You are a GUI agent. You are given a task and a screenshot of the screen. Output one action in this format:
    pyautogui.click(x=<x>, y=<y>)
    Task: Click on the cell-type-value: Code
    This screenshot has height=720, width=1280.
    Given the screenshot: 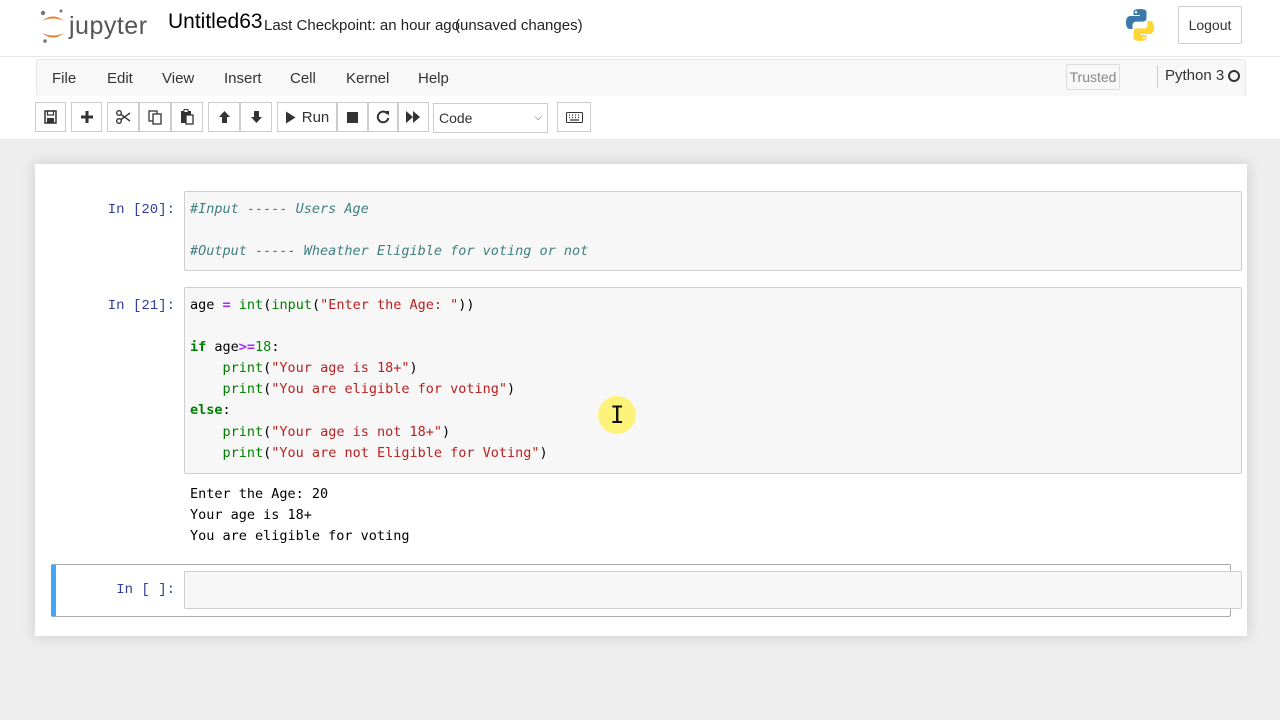 What is the action you would take?
    pyautogui.click(x=456, y=118)
    